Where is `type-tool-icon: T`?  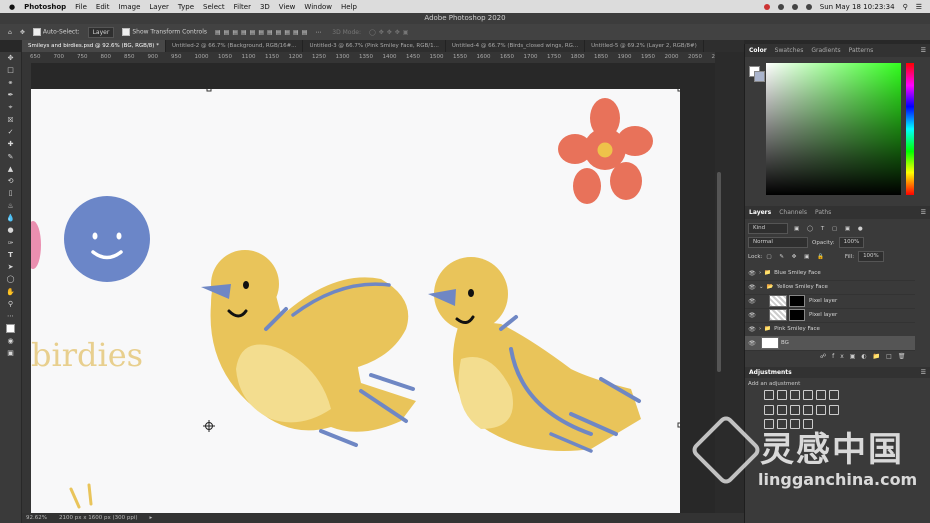 type-tool-icon: T is located at coordinates (10, 255).